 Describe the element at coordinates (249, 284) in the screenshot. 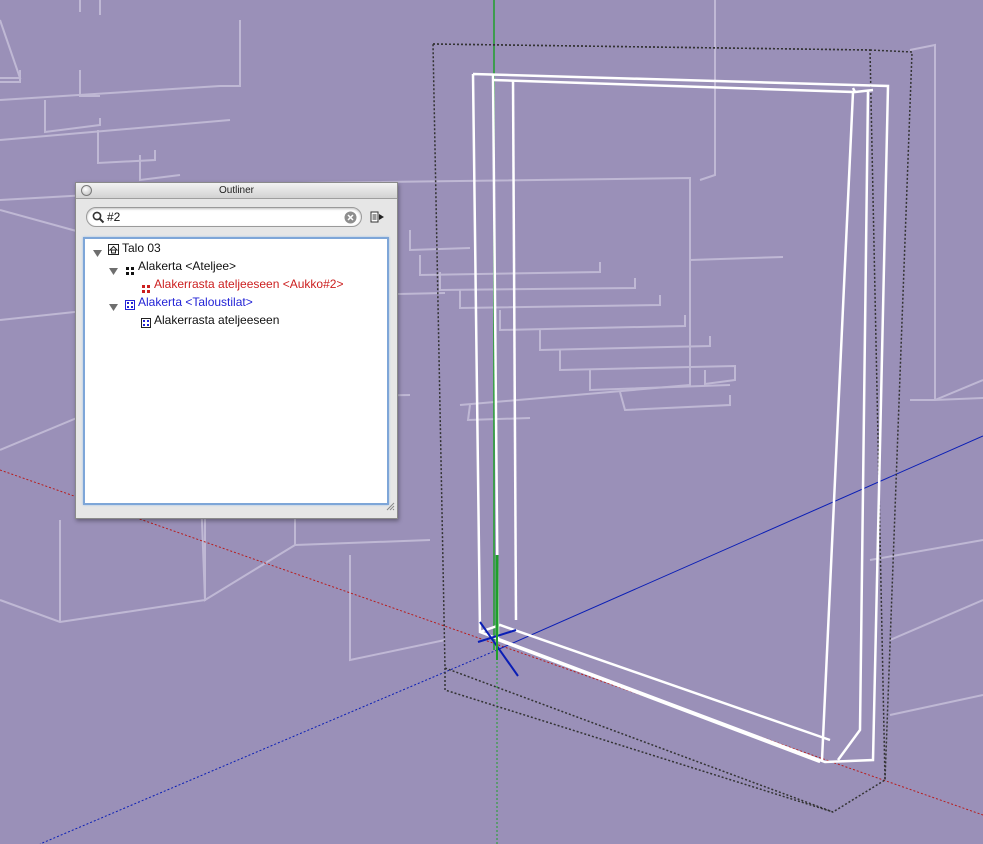

I see `tree-row-label: Alakerrasta ateljeeseen <Aukko#2>` at that location.